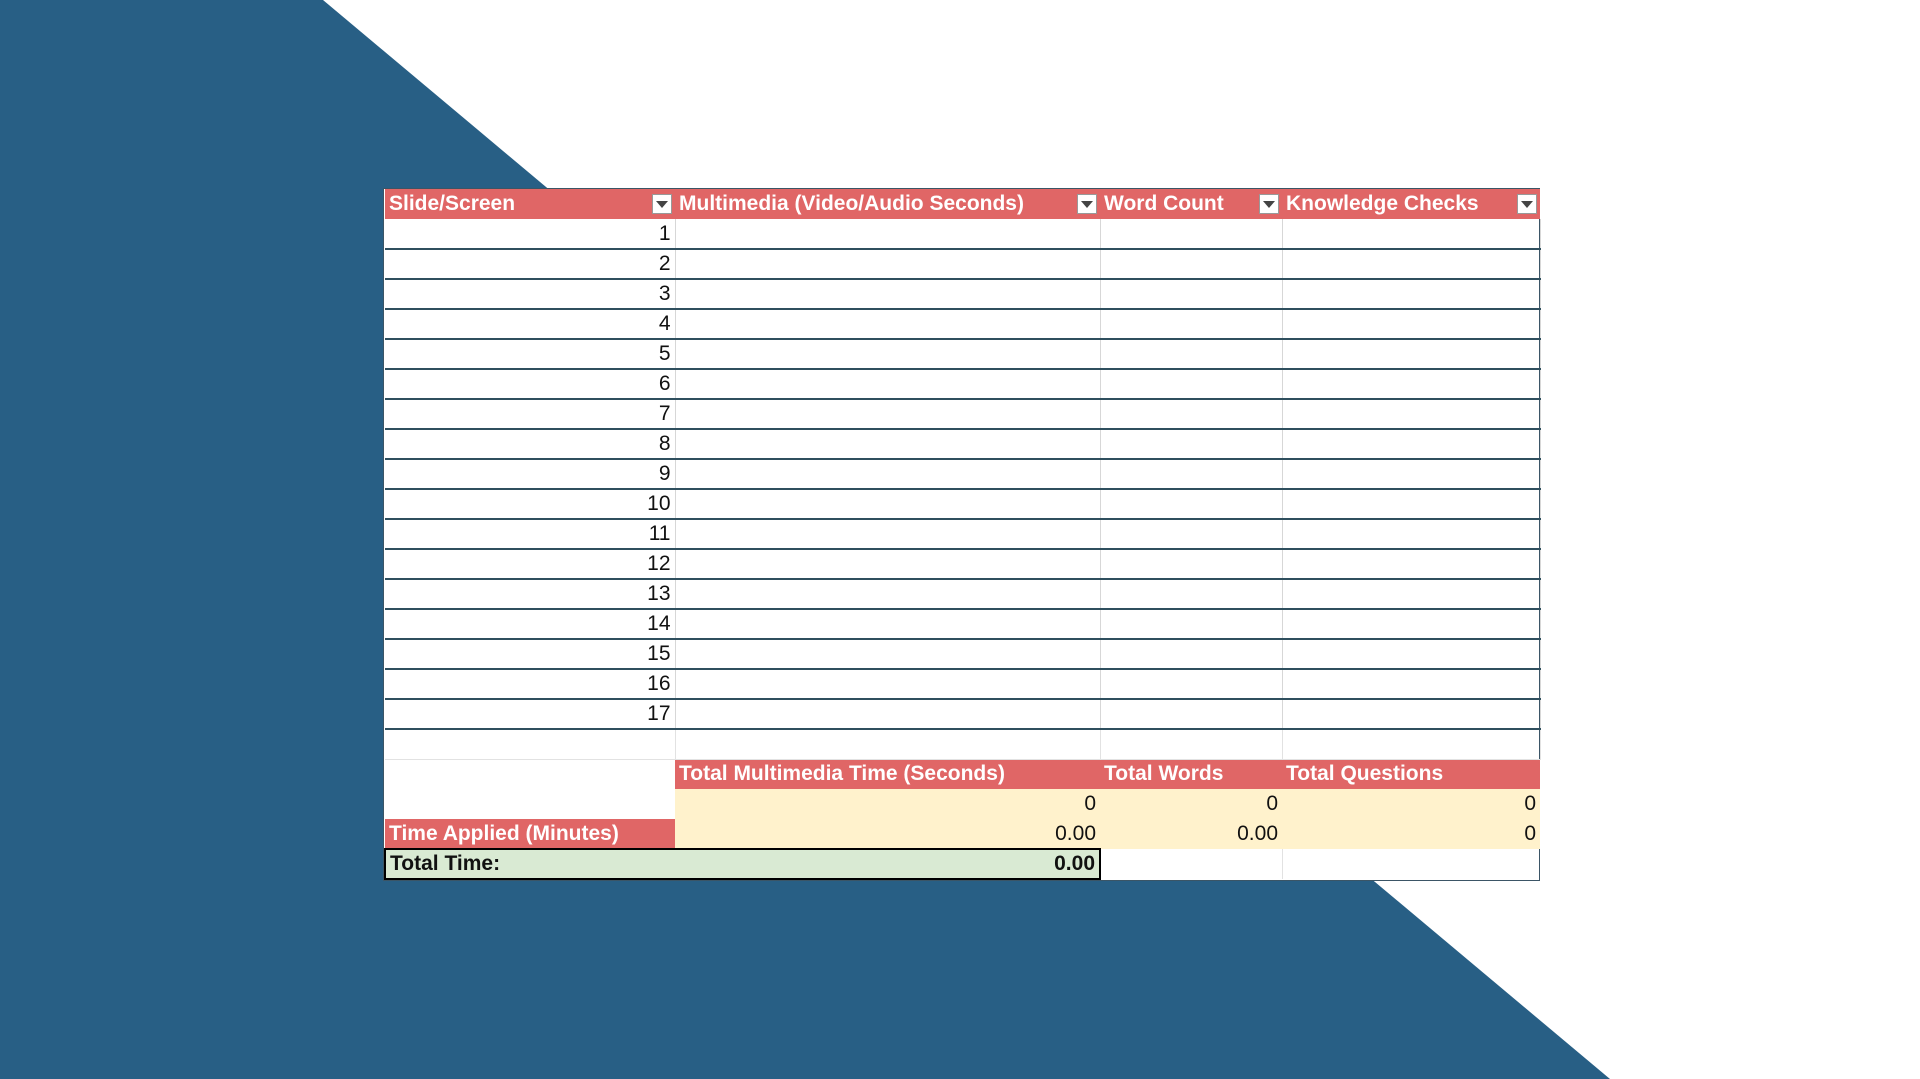  Describe the element at coordinates (530, 444) in the screenshot. I see `slide-number-cell: 8` at that location.